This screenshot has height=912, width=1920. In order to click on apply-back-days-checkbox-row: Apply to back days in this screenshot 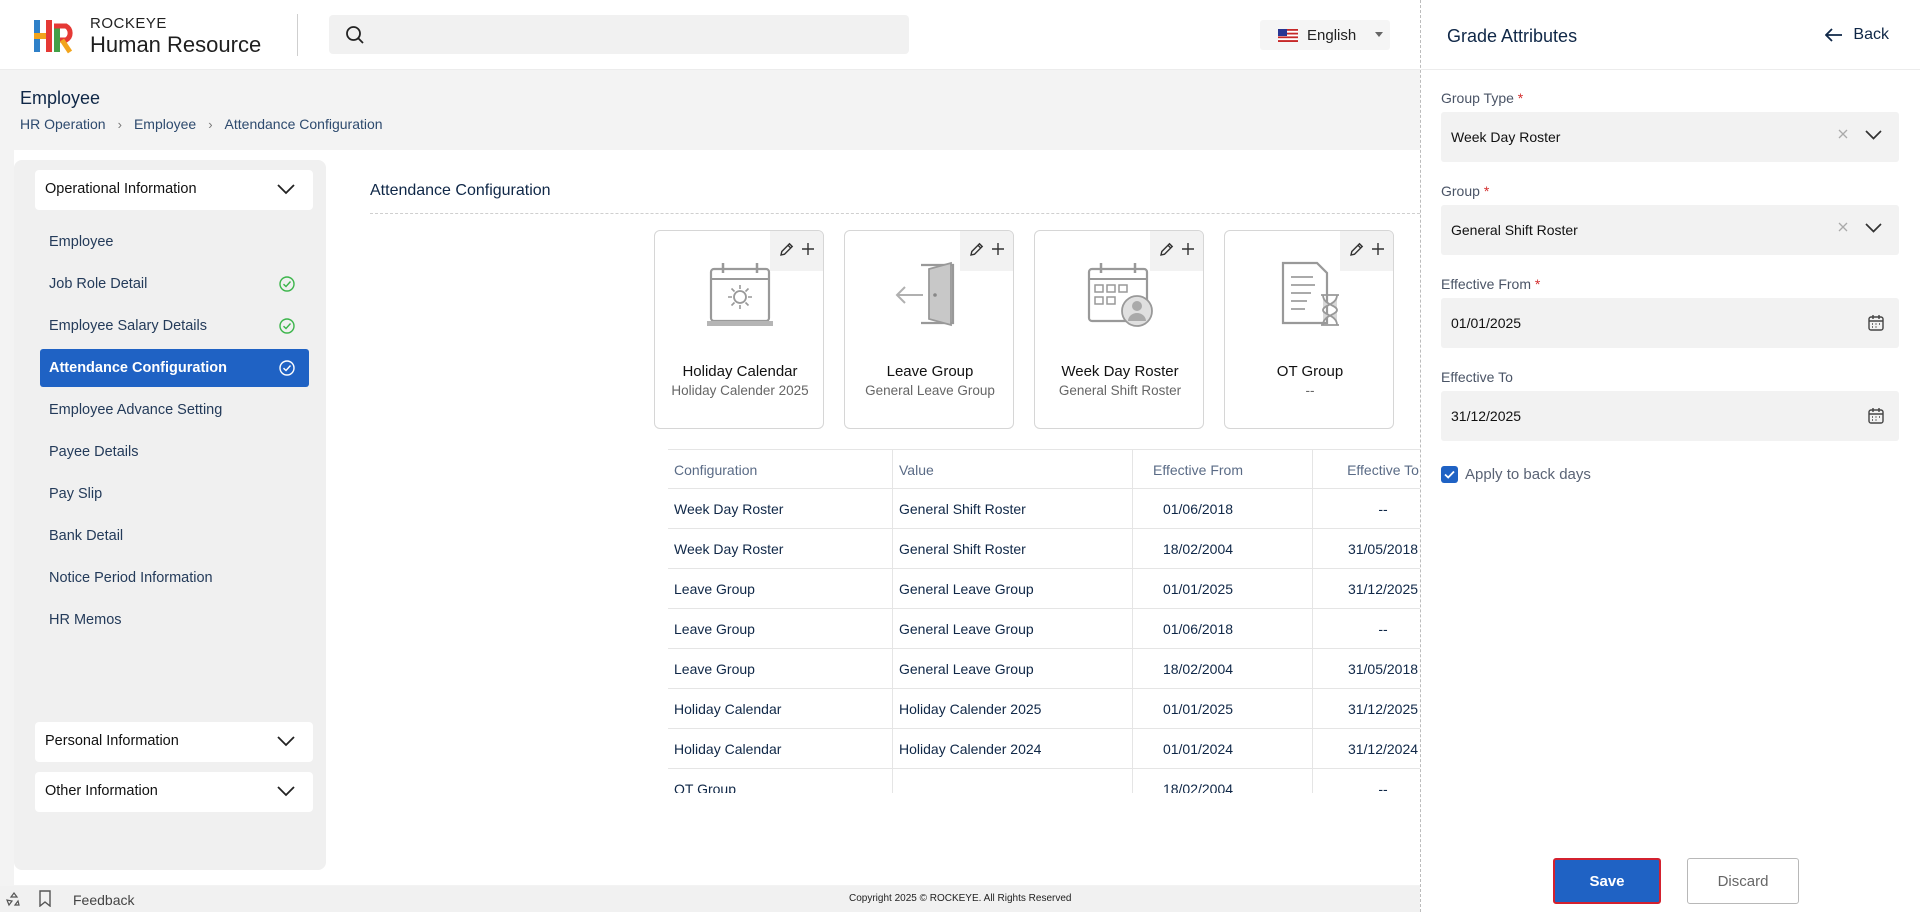, I will do `click(1516, 474)`.